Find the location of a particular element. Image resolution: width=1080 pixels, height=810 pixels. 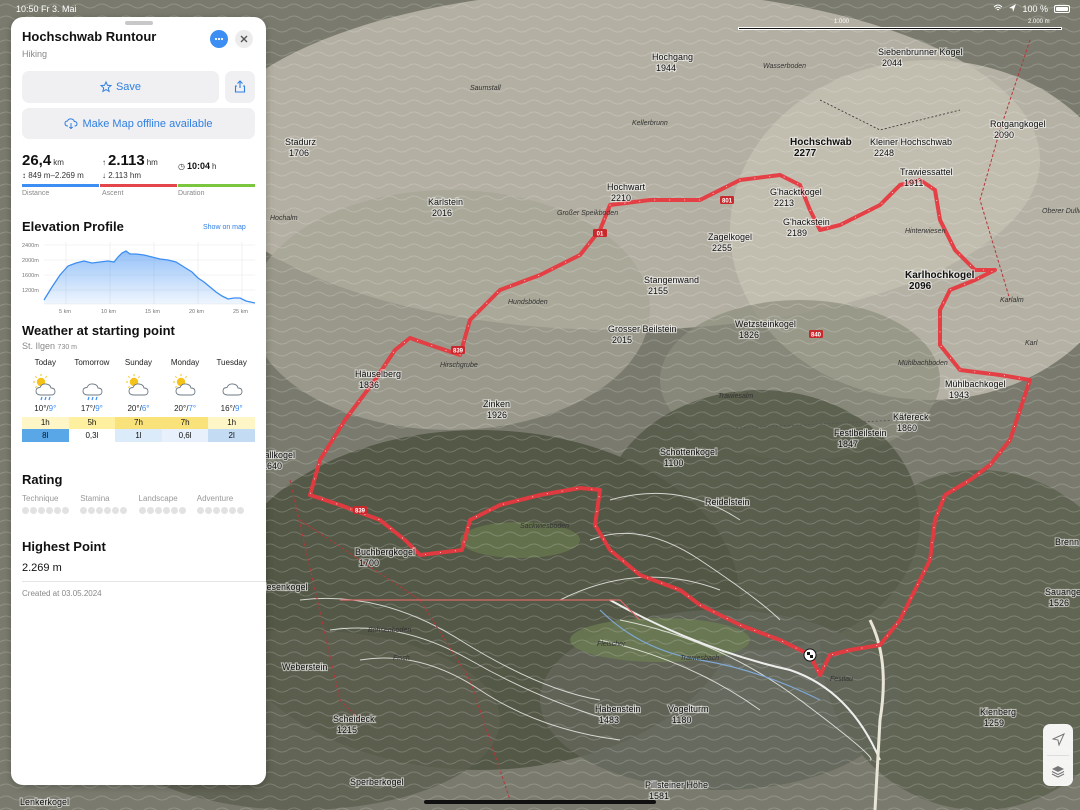

peak-label: G'hackstein is located at coordinates (806, 222).